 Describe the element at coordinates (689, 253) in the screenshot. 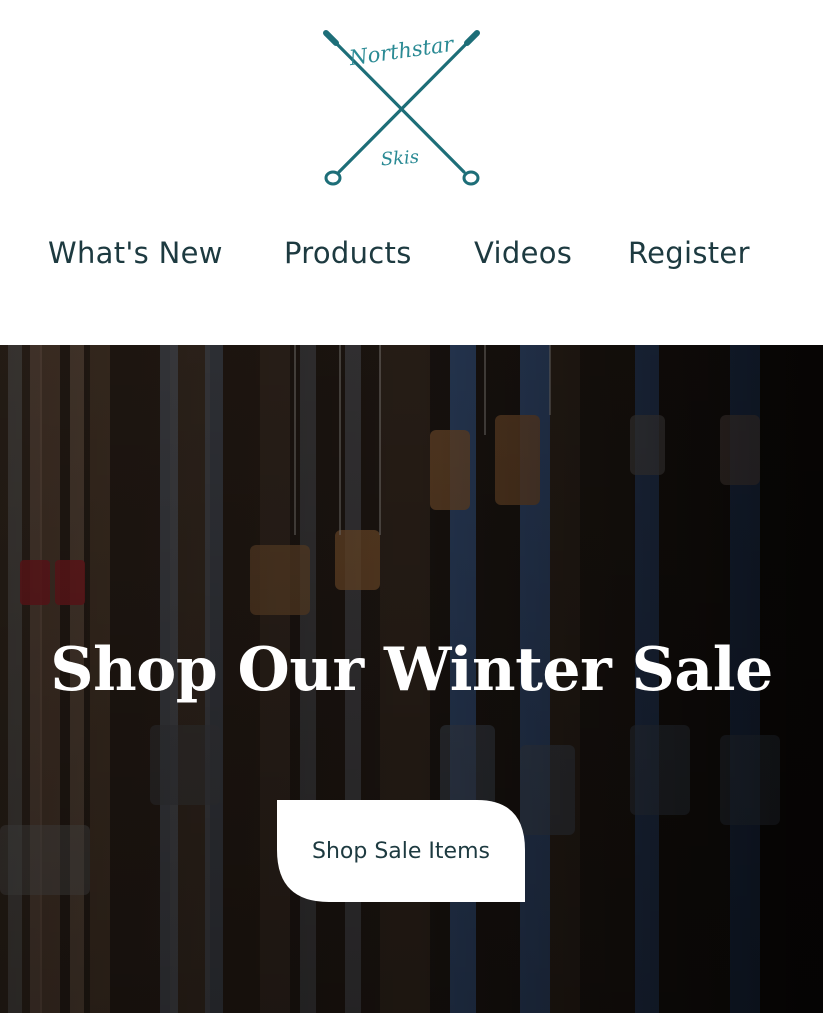

I see `nav-item-register: Register` at that location.